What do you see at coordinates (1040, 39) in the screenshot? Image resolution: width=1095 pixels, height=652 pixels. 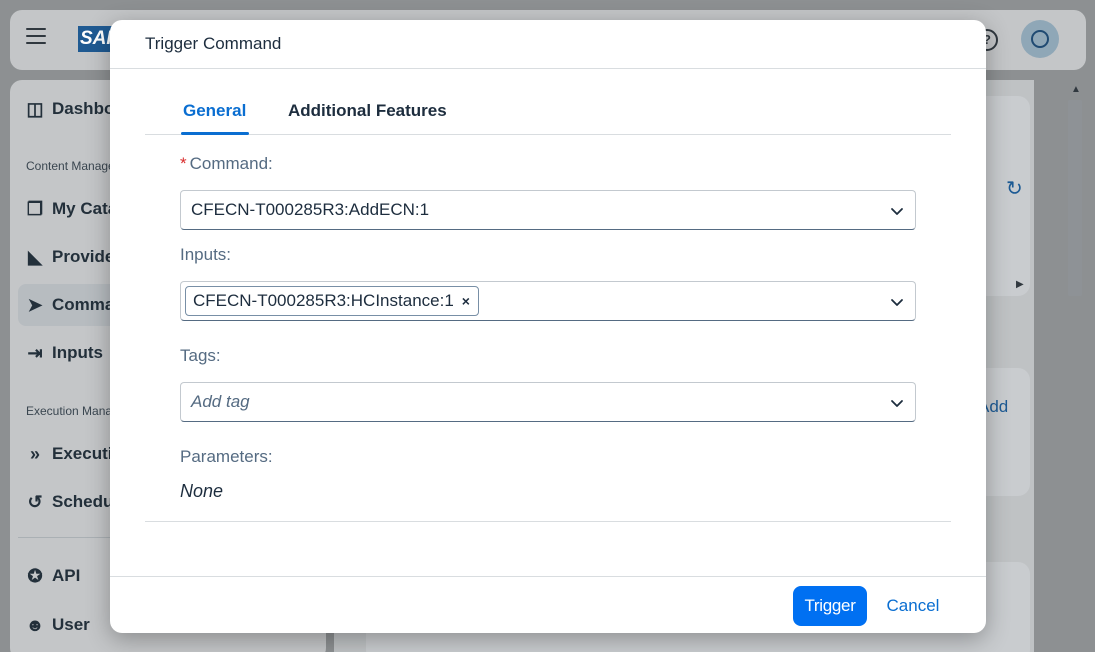 I see `user-avatar-icon` at bounding box center [1040, 39].